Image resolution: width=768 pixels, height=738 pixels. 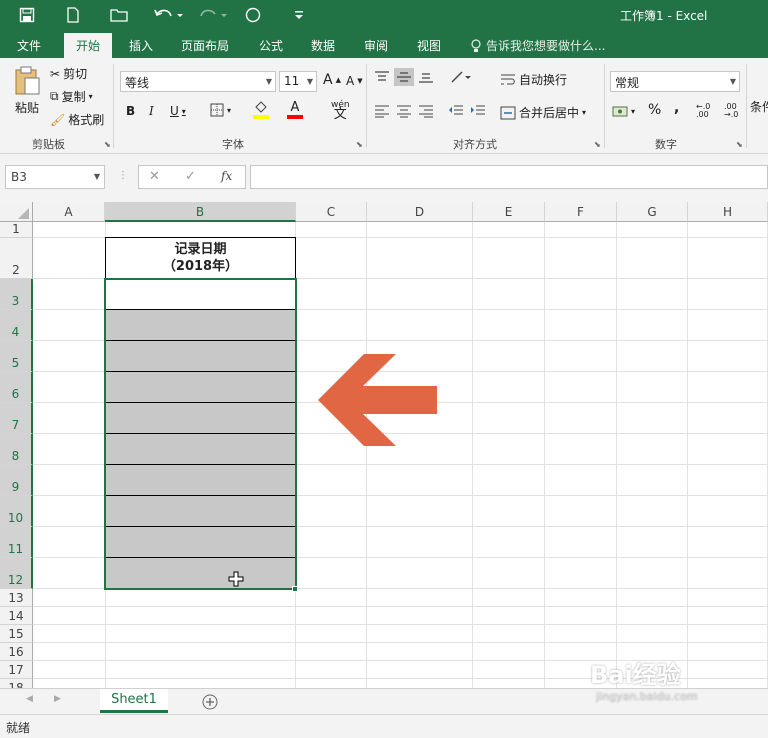 What do you see at coordinates (198, 81) in the screenshot?
I see `font-name-select: 等线 ▼` at bounding box center [198, 81].